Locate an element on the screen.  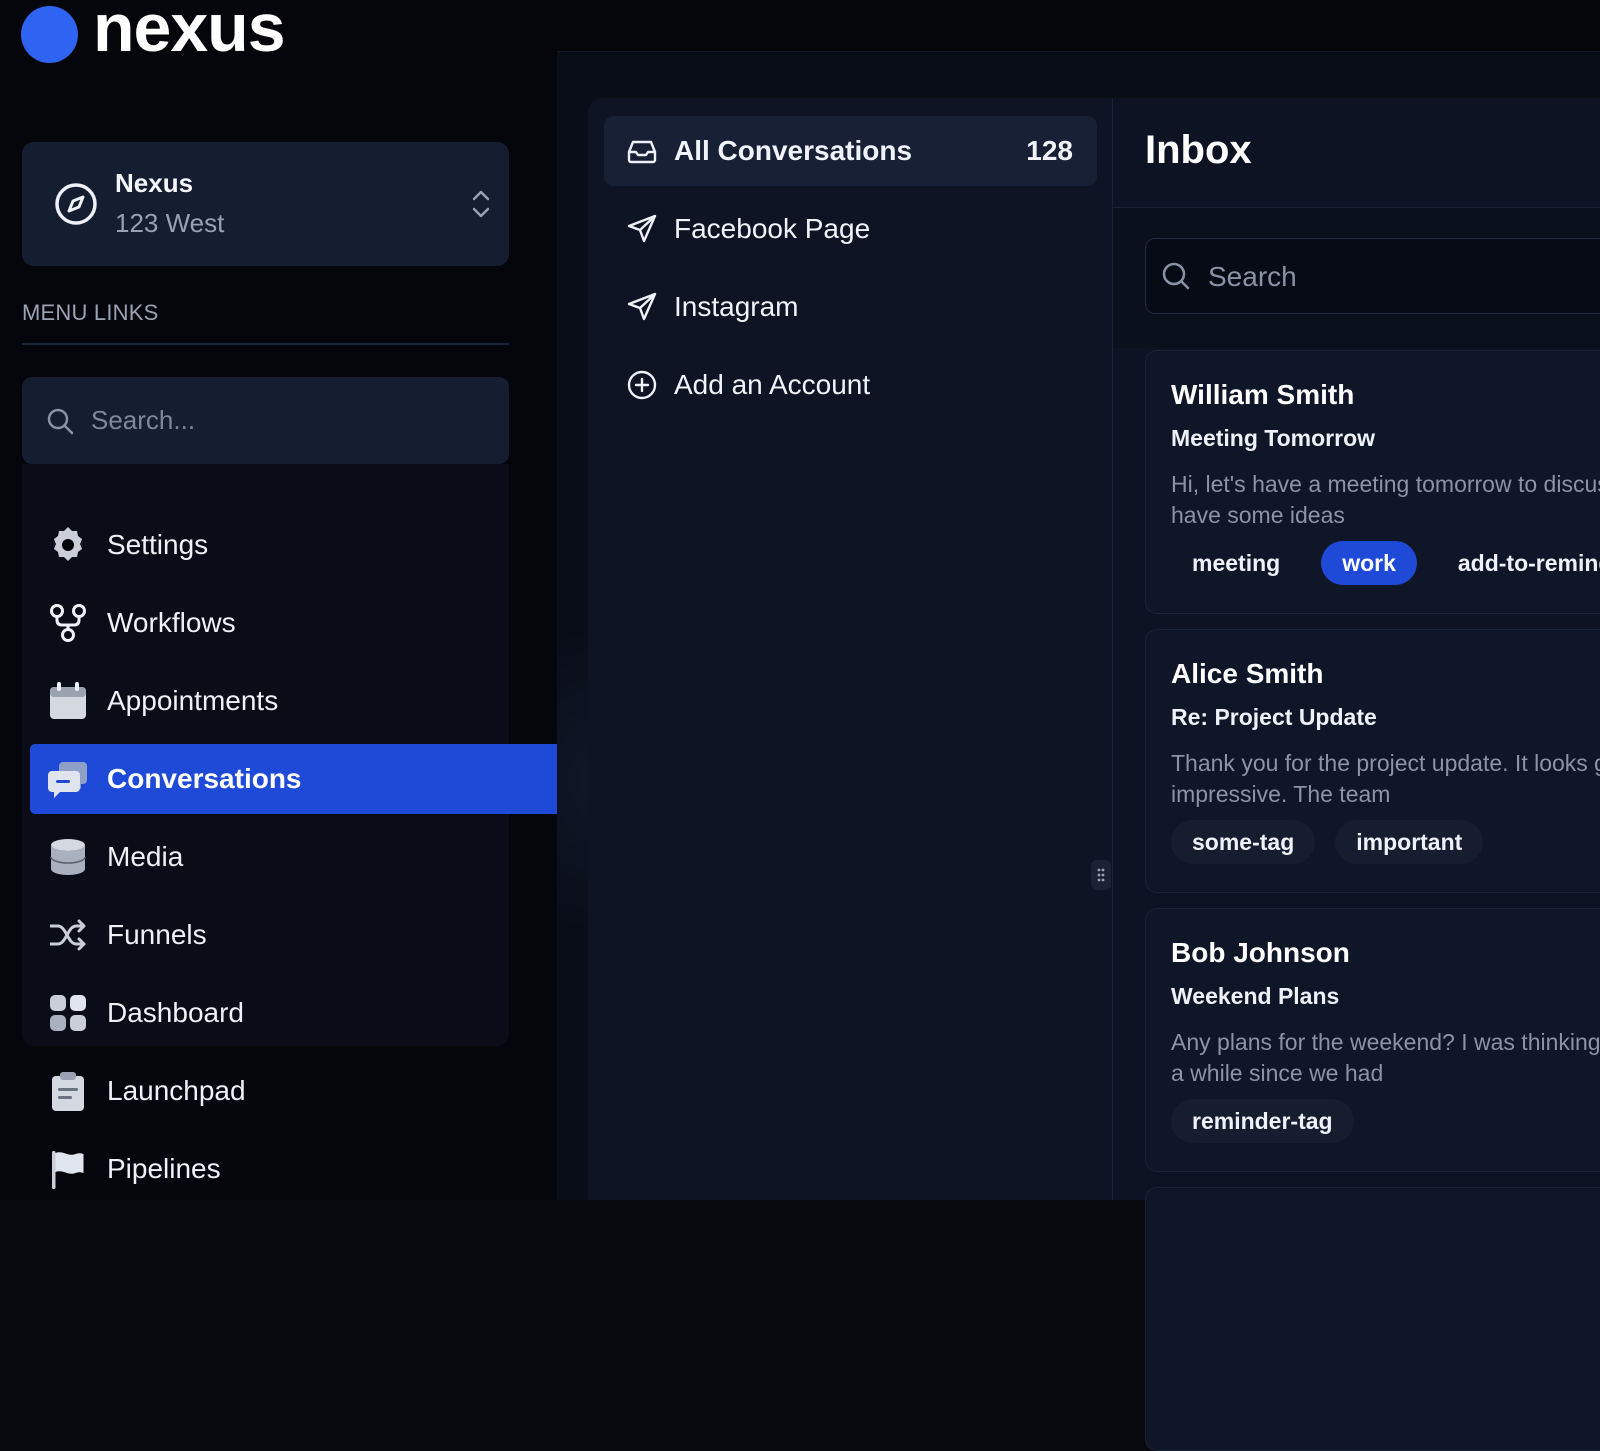
sidebar-item-label: Funnels is located at coordinates (157, 934).